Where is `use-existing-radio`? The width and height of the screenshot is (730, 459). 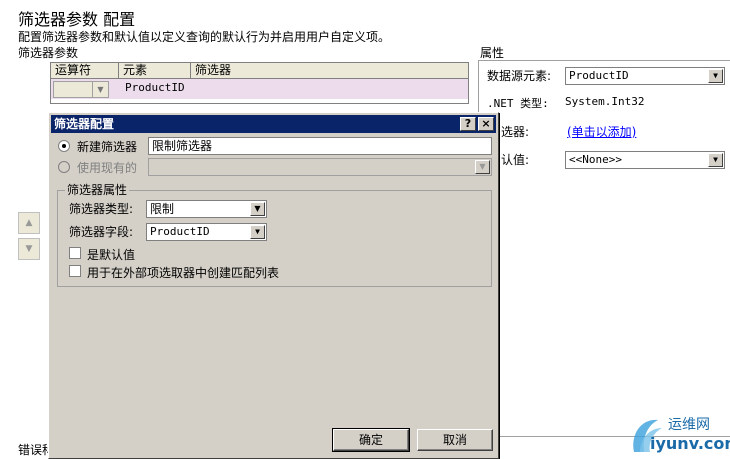 use-existing-radio is located at coordinates (64, 167).